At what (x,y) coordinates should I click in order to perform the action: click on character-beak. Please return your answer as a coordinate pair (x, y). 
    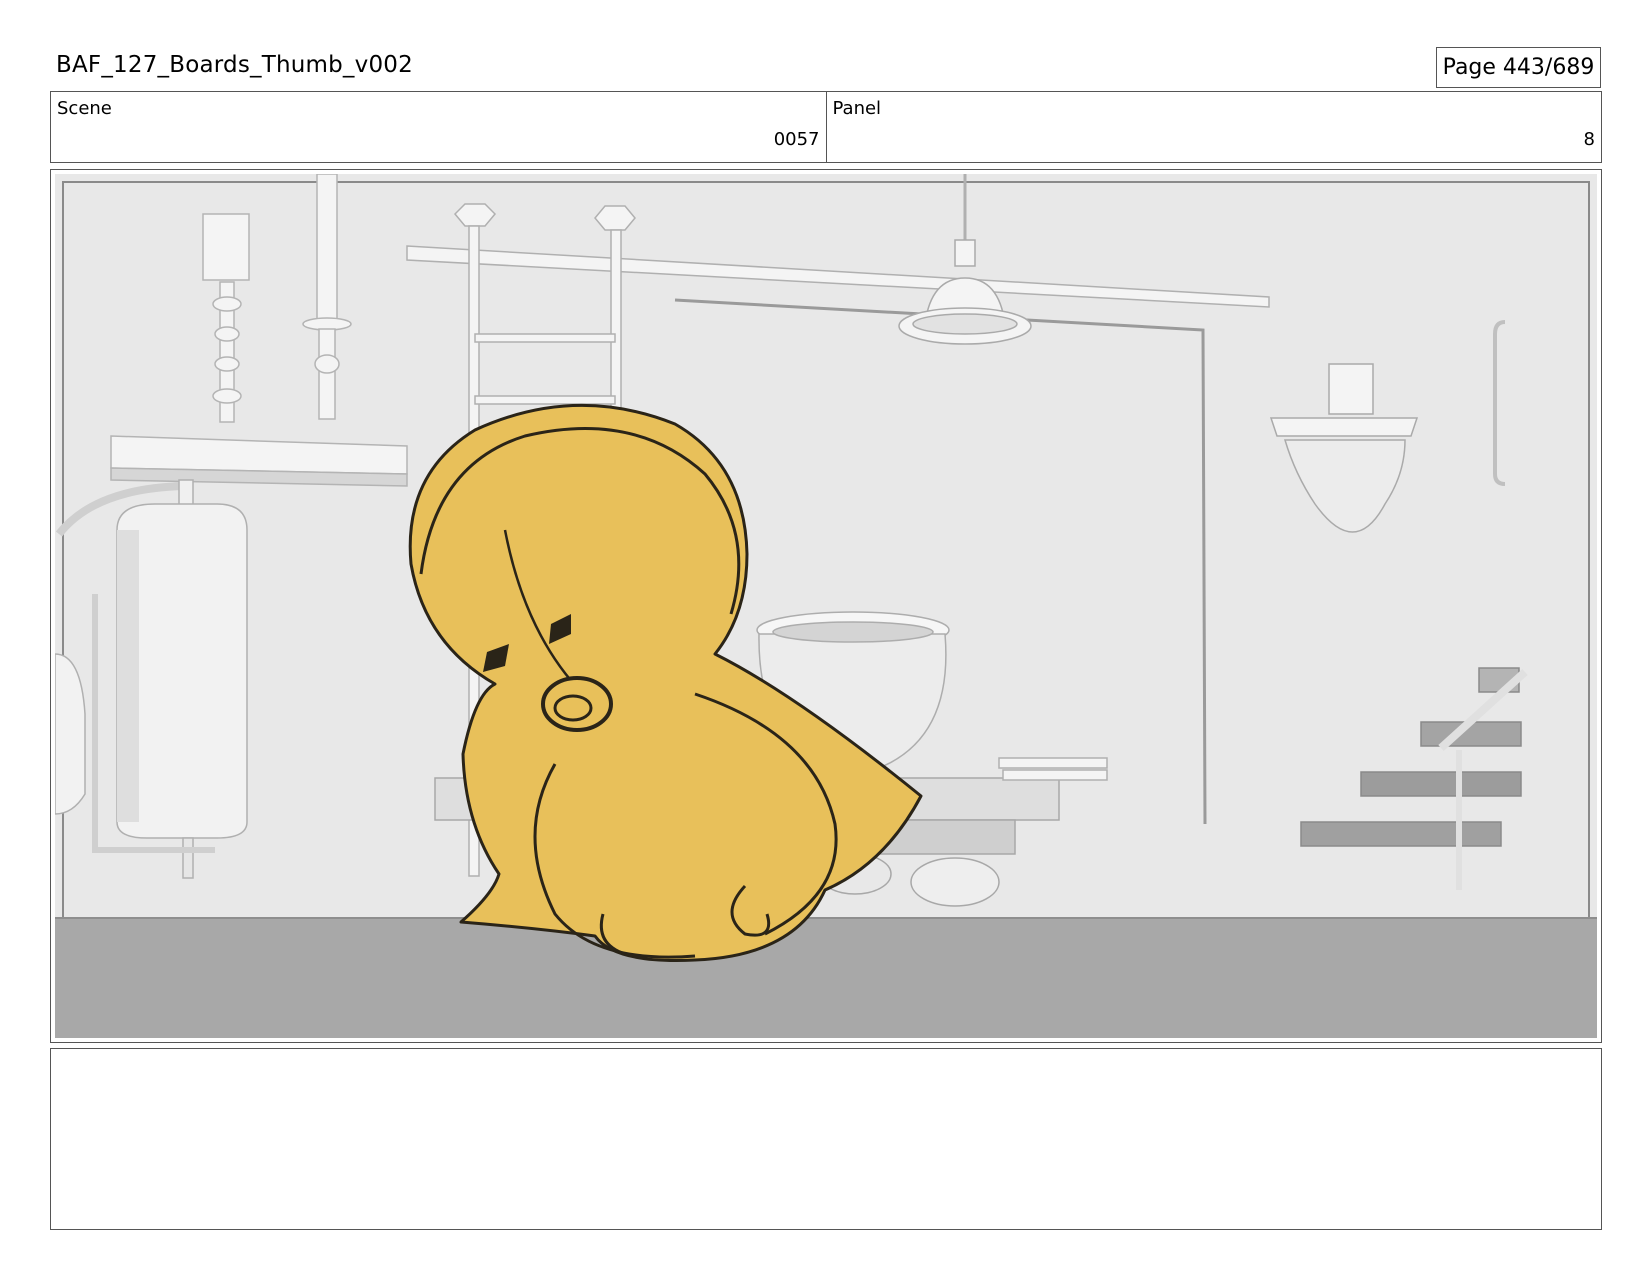
    Looking at the image, I should click on (577, 704).